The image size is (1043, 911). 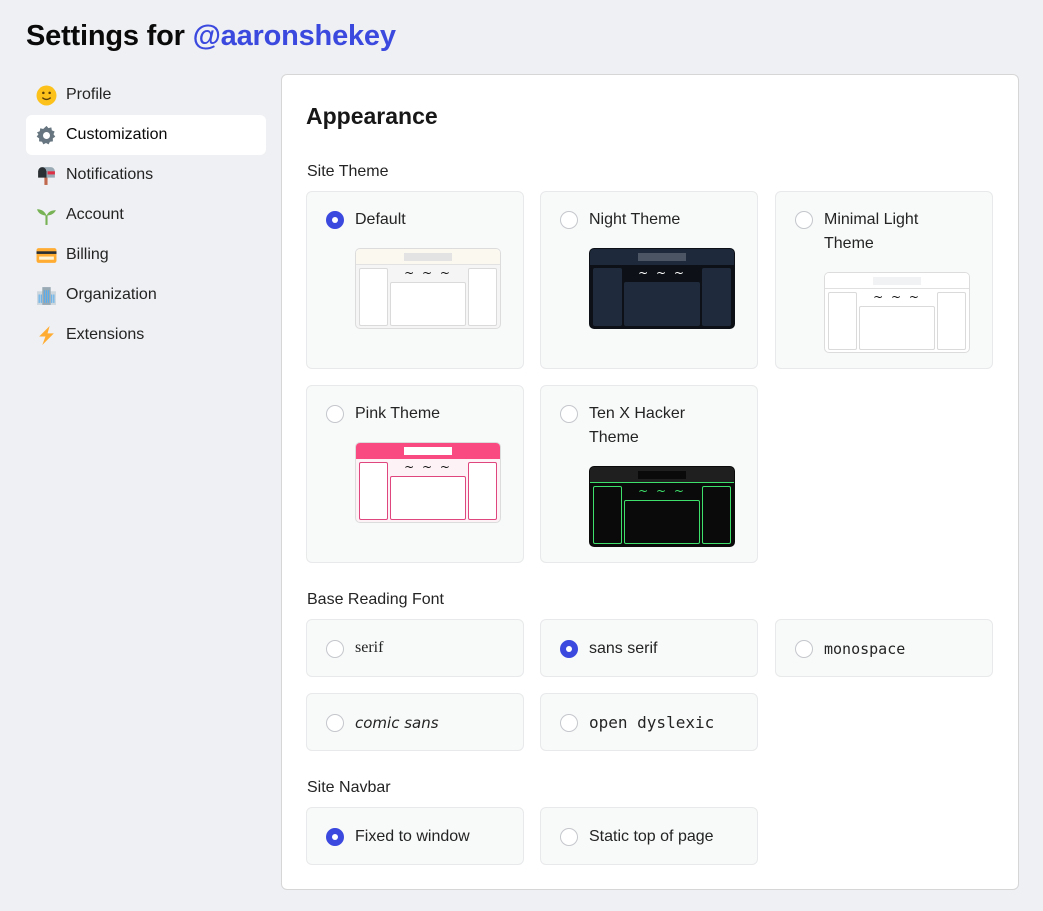 I want to click on theme-option-label: Ten X Hacker Theme, so click(x=637, y=425).